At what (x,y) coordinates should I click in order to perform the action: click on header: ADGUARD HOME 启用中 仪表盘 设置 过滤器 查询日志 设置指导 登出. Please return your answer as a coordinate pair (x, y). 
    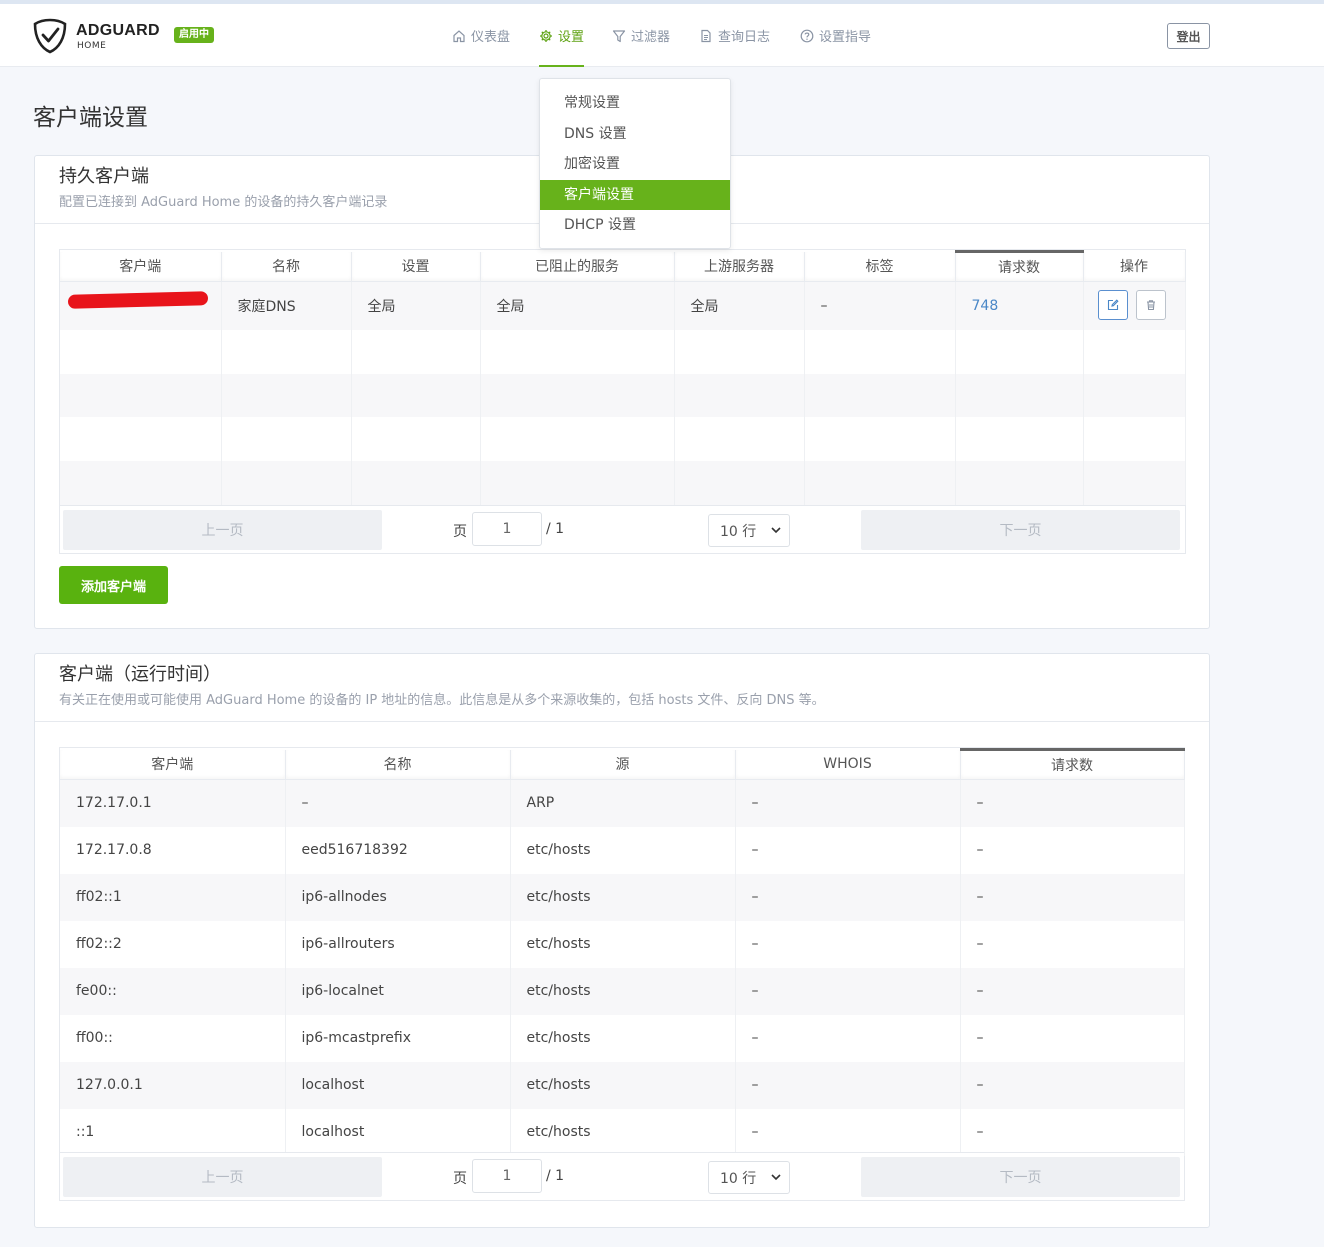
    Looking at the image, I should click on (662, 35).